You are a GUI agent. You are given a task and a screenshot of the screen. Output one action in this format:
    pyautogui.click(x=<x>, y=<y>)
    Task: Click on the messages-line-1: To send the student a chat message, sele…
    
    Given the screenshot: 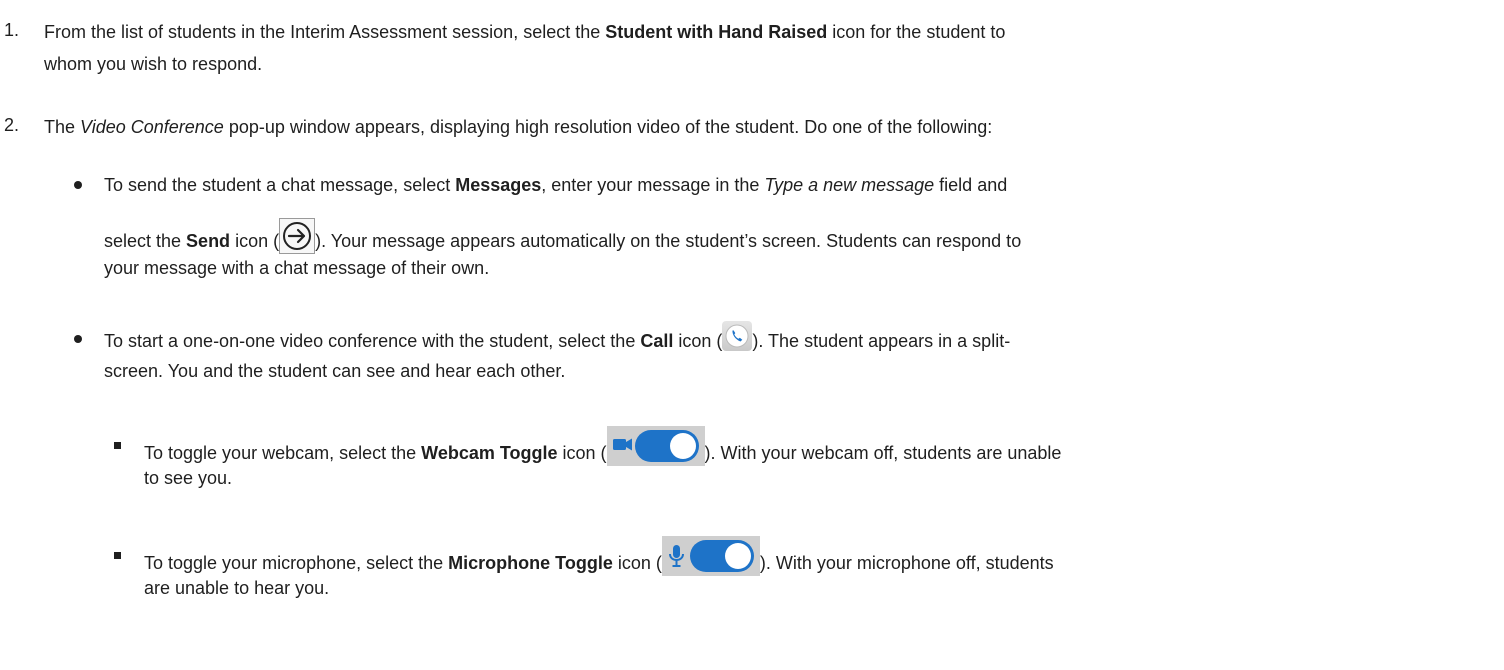 What is the action you would take?
    pyautogui.click(x=556, y=185)
    